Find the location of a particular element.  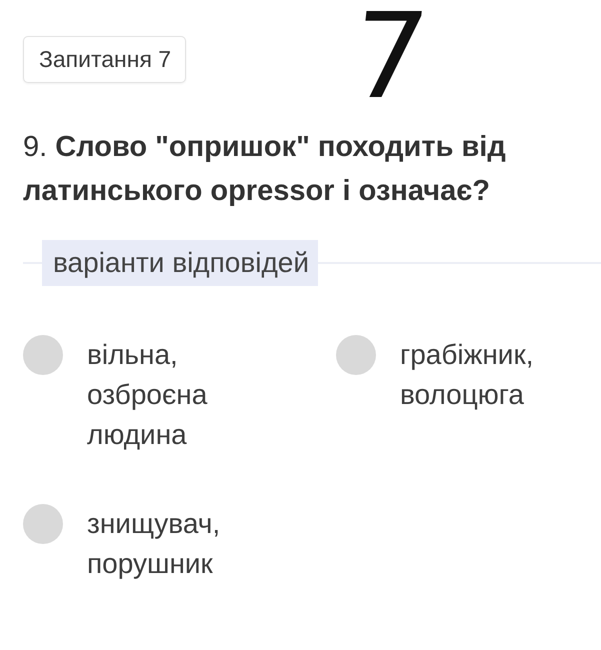

question-number-label: Запитання 7 is located at coordinates (104, 59).